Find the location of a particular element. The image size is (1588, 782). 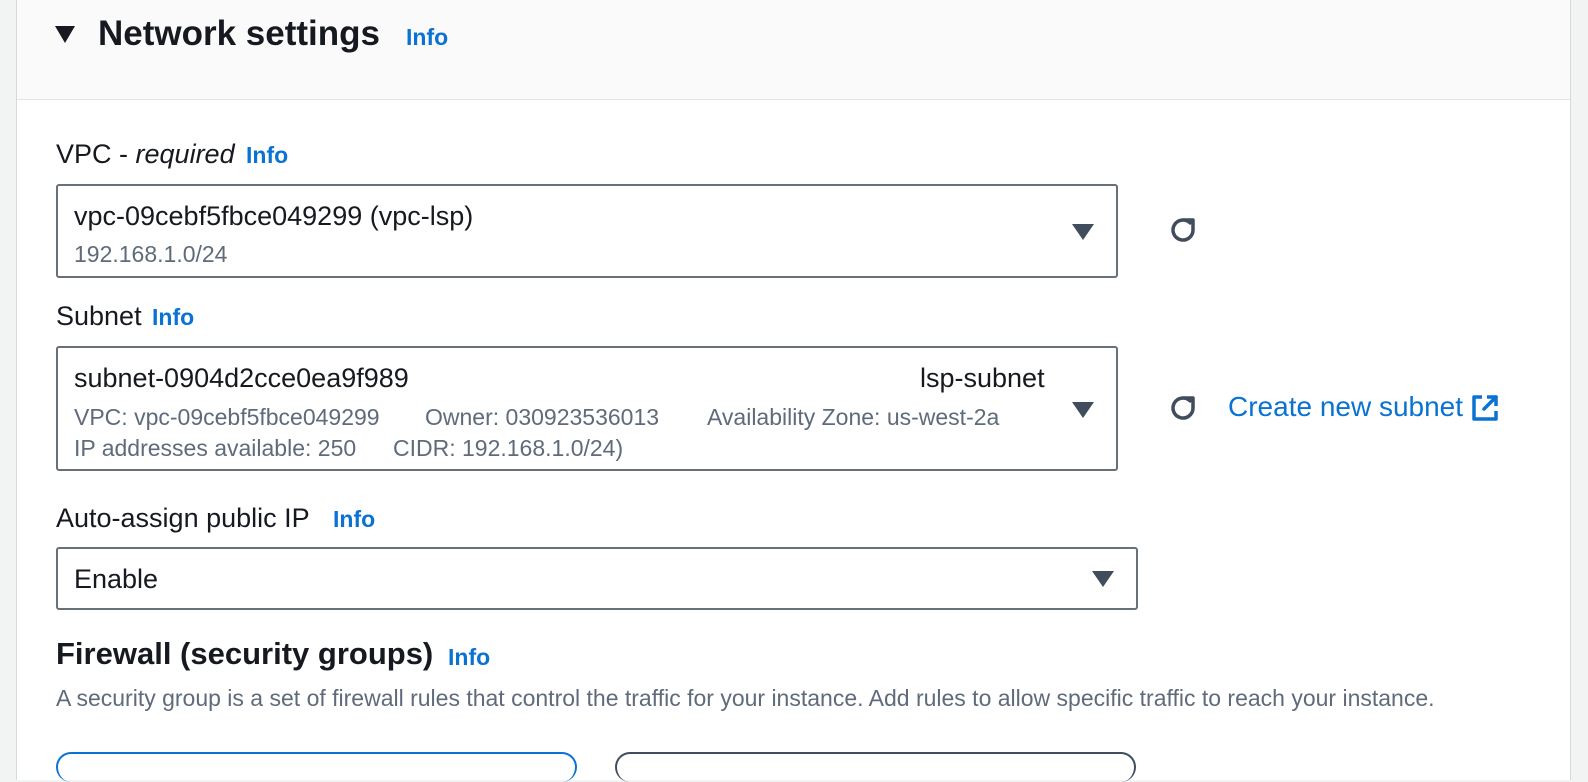

subnet-info-link: Info is located at coordinates (173, 317).